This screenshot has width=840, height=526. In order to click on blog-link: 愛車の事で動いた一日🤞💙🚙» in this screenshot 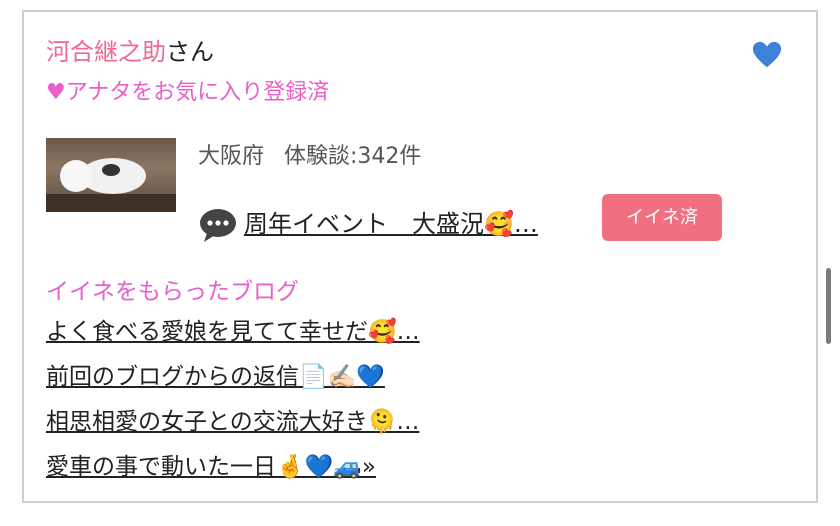, I will do `click(211, 467)`.